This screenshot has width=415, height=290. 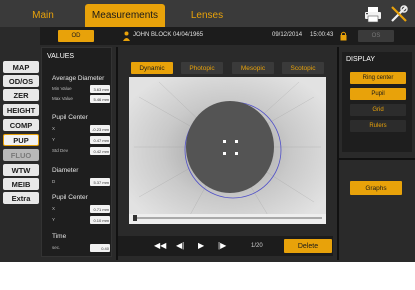 What do you see at coordinates (62, 88) in the screenshot?
I see `min-value-label: Min Value` at bounding box center [62, 88].